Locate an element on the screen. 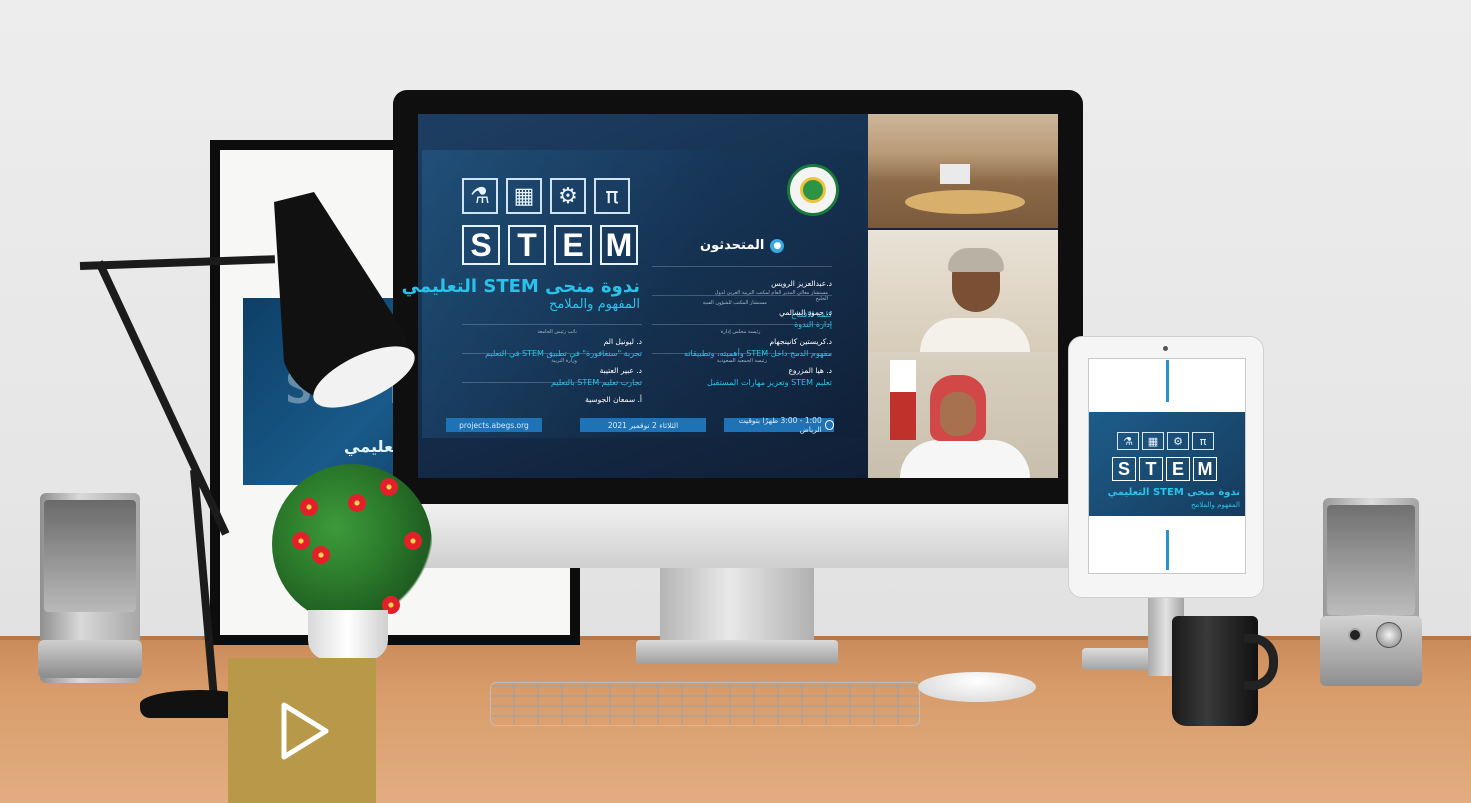 This screenshot has width=1471, height=803. participant-face is located at coordinates (958, 414).